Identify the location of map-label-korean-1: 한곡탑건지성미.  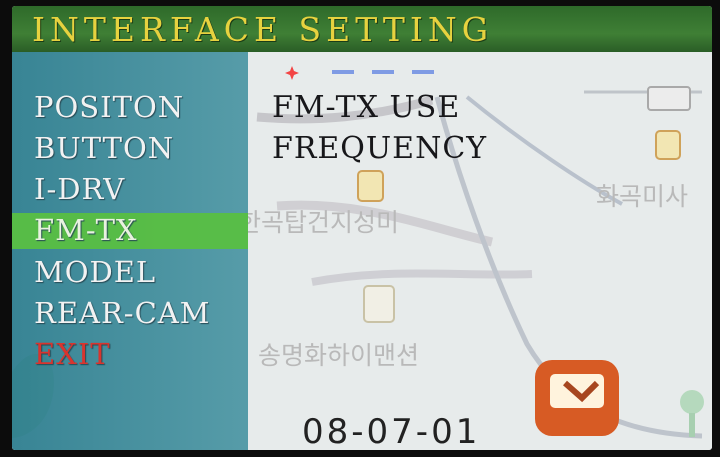
(319, 222).